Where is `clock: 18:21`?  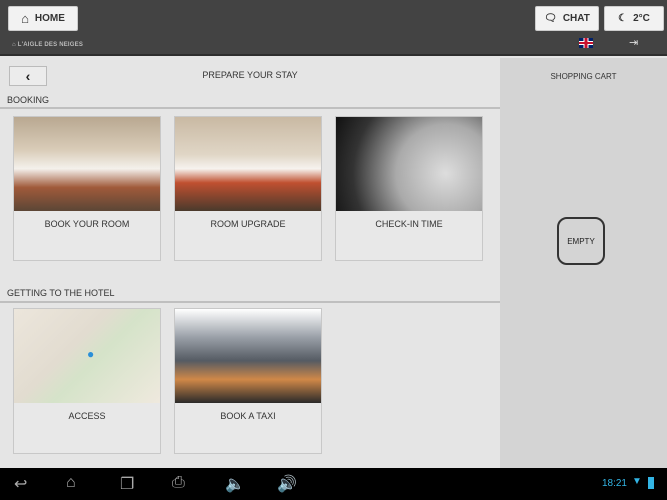 clock: 18:21 is located at coordinates (614, 483).